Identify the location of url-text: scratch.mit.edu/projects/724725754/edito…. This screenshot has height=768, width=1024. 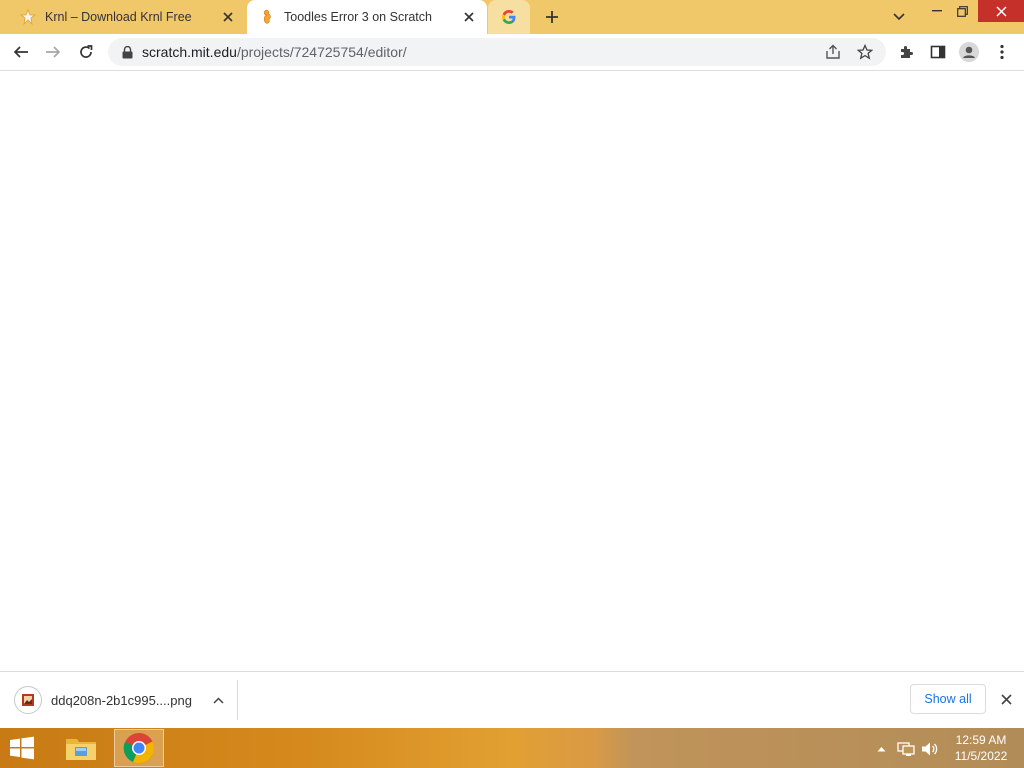
(274, 52).